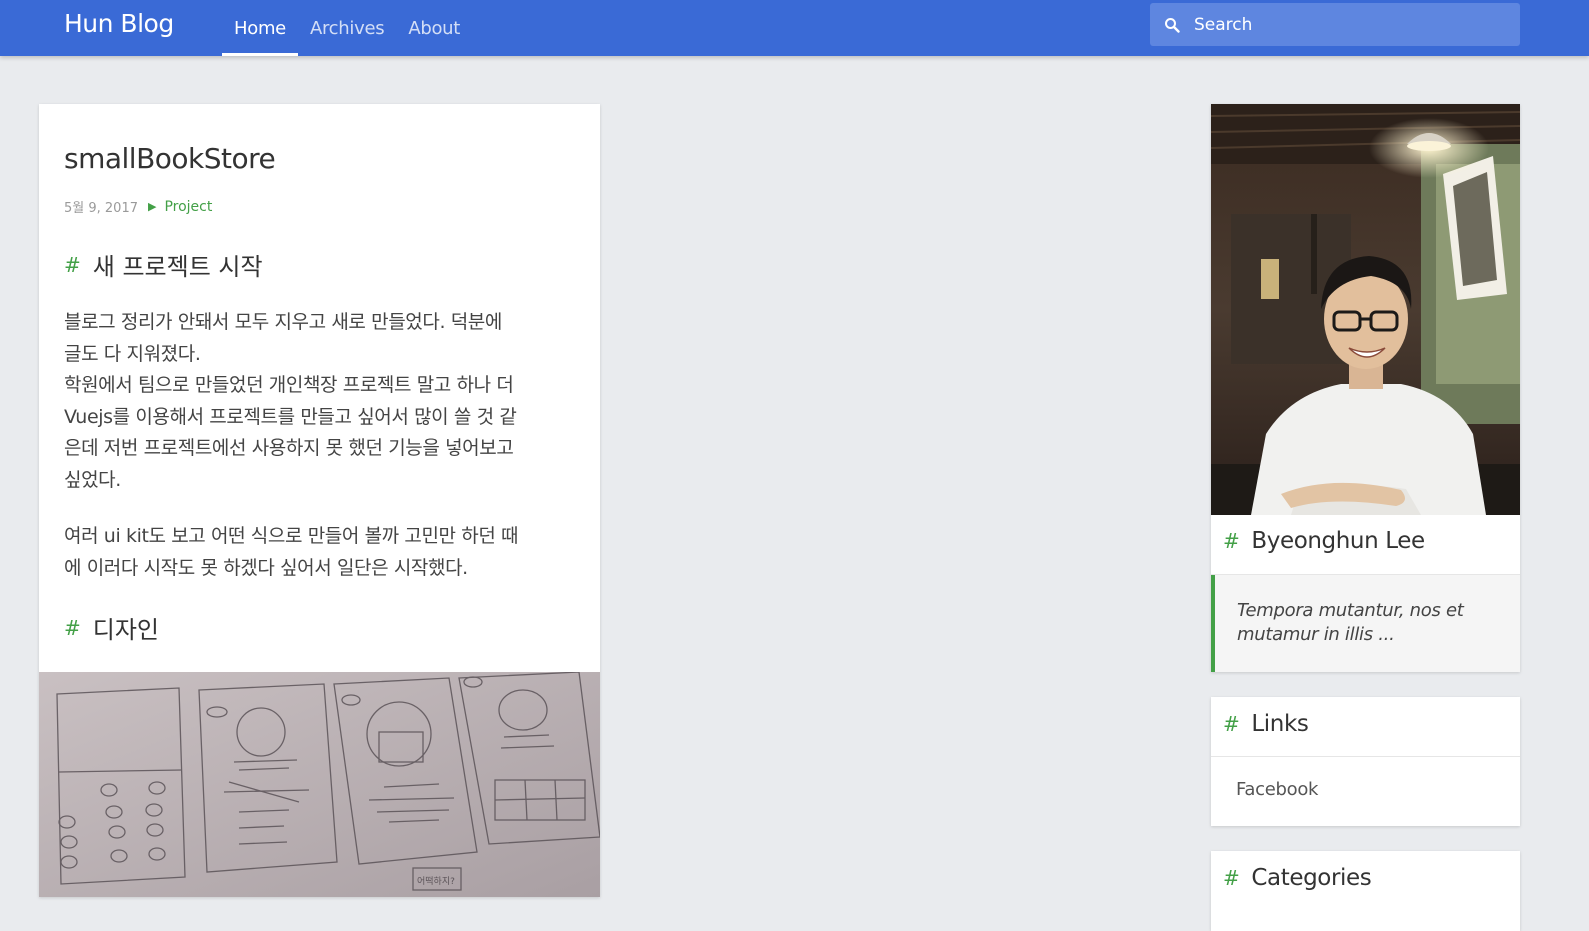 The image size is (1589, 931). What do you see at coordinates (434, 28) in the screenshot?
I see `nav-item-about: About` at bounding box center [434, 28].